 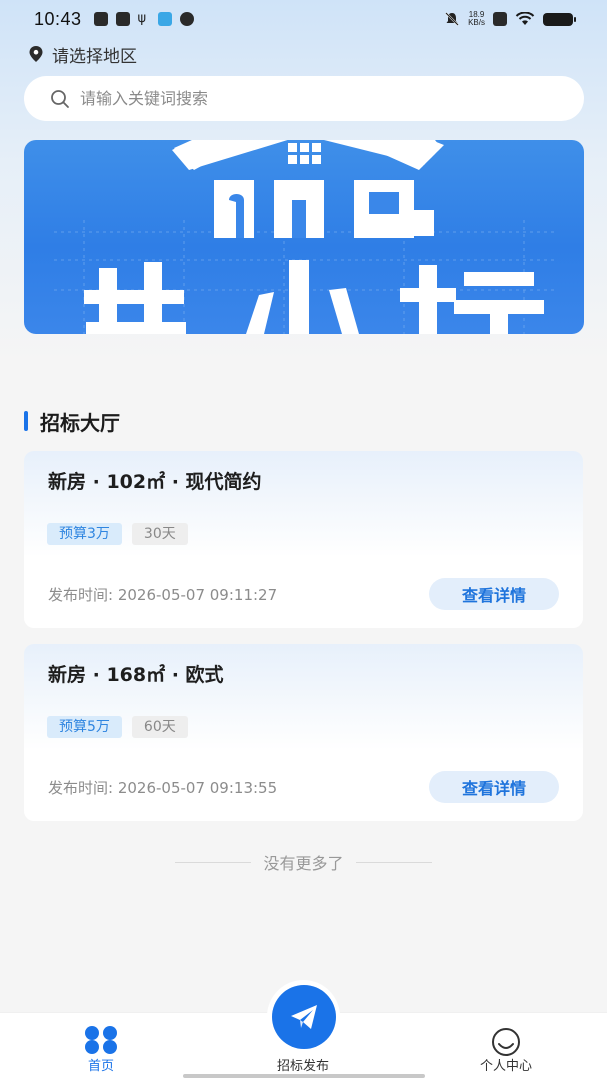 I want to click on mail-notification-icon, so click(x=122, y=19).